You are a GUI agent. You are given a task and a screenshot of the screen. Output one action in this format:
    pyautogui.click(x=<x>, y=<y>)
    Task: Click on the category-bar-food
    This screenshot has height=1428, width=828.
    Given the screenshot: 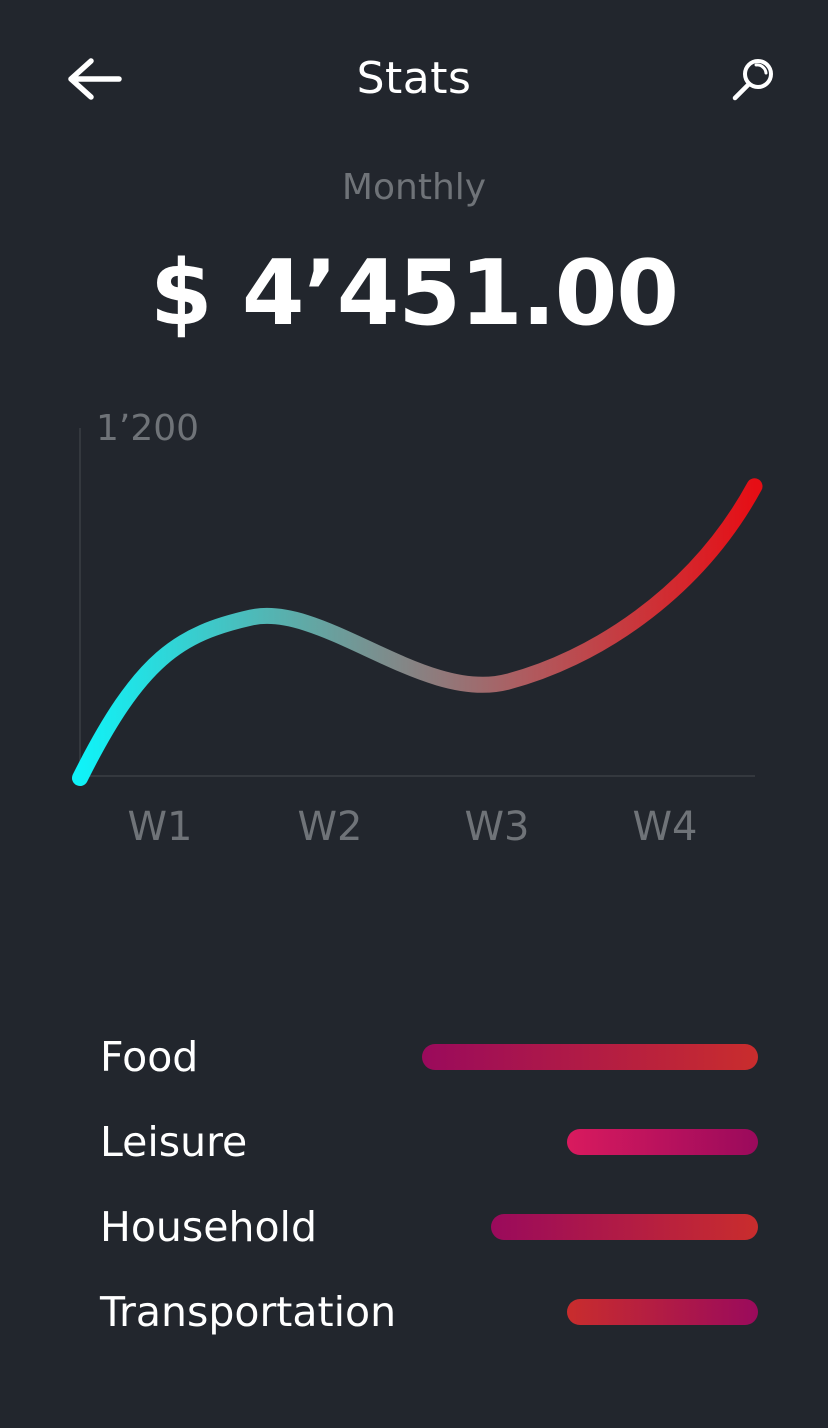 What is the action you would take?
    pyautogui.click(x=590, y=1057)
    